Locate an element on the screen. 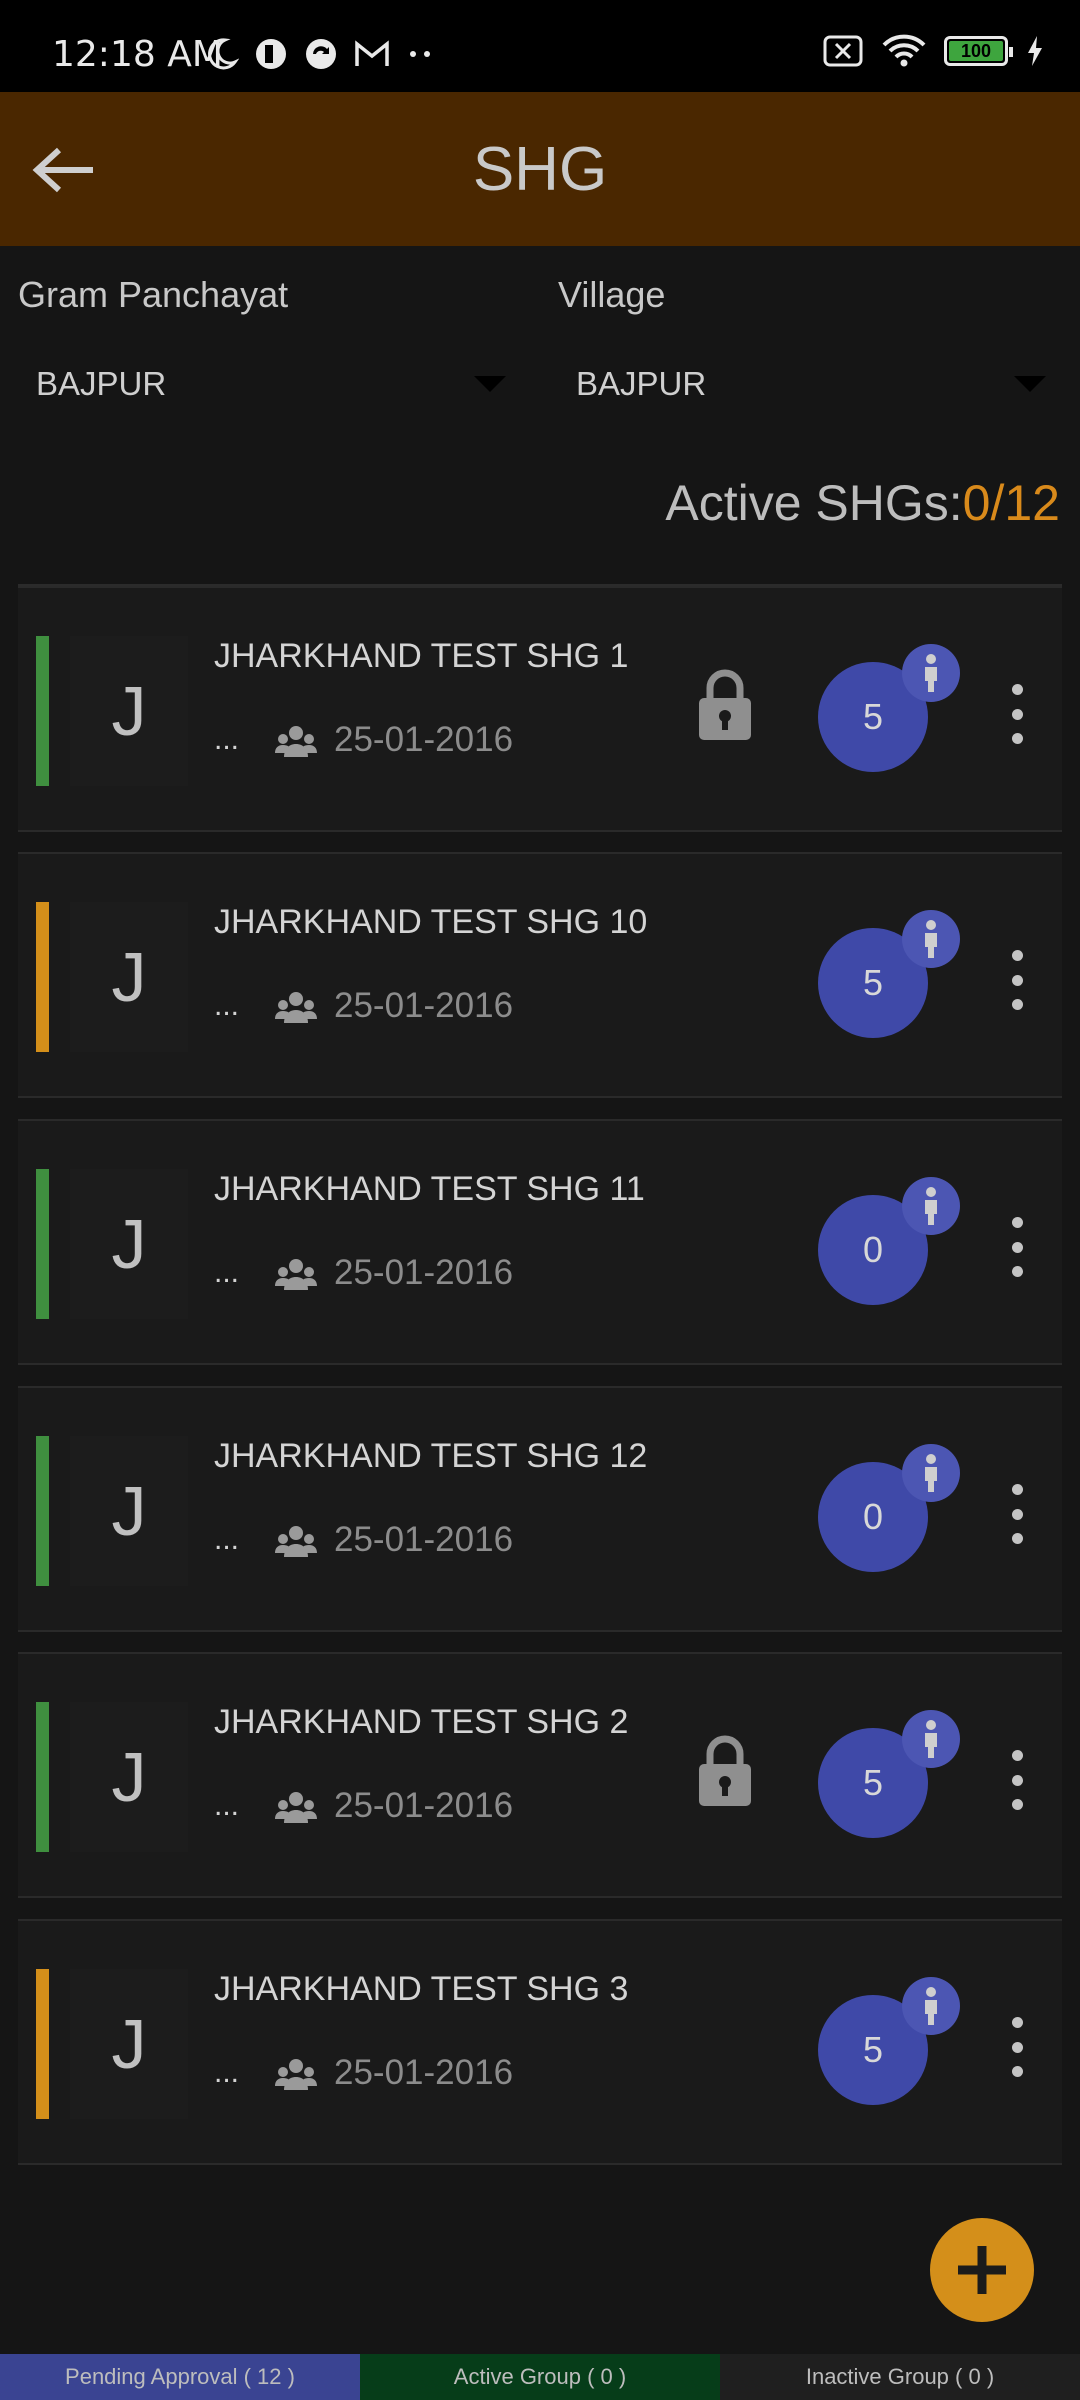 The width and height of the screenshot is (1080, 2400). notification-icons is located at coordinates (319, 54).